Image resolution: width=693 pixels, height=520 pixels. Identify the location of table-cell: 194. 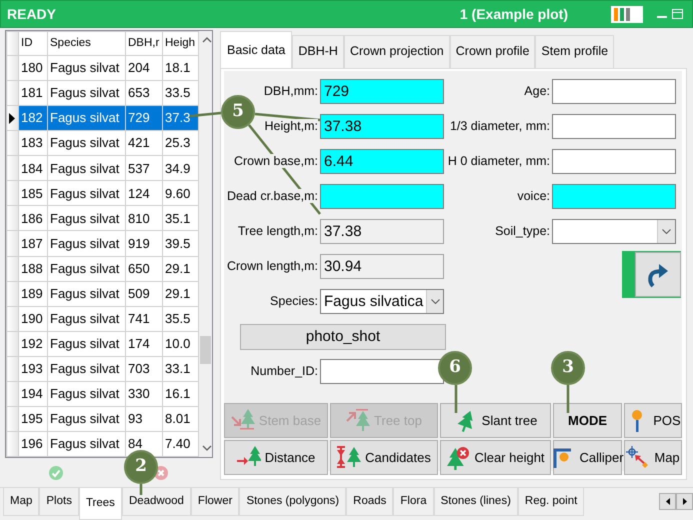
(33, 393).